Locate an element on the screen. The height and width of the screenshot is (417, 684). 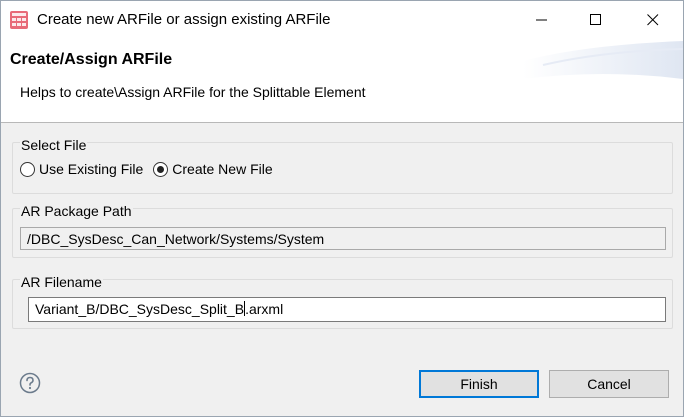
maximize-button is located at coordinates (596, 20).